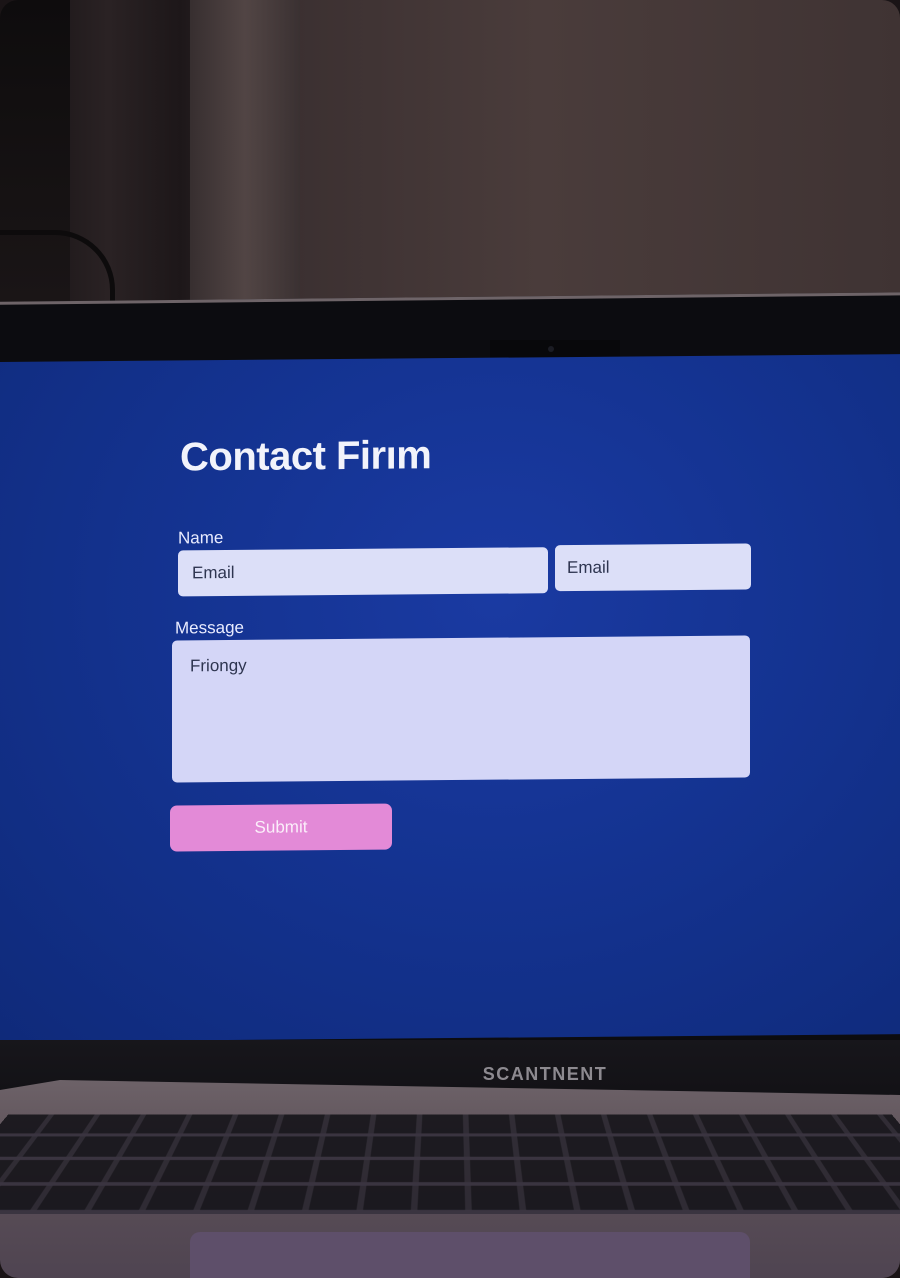  Describe the element at coordinates (305, 456) in the screenshot. I see `page-title: Contact Firım` at that location.